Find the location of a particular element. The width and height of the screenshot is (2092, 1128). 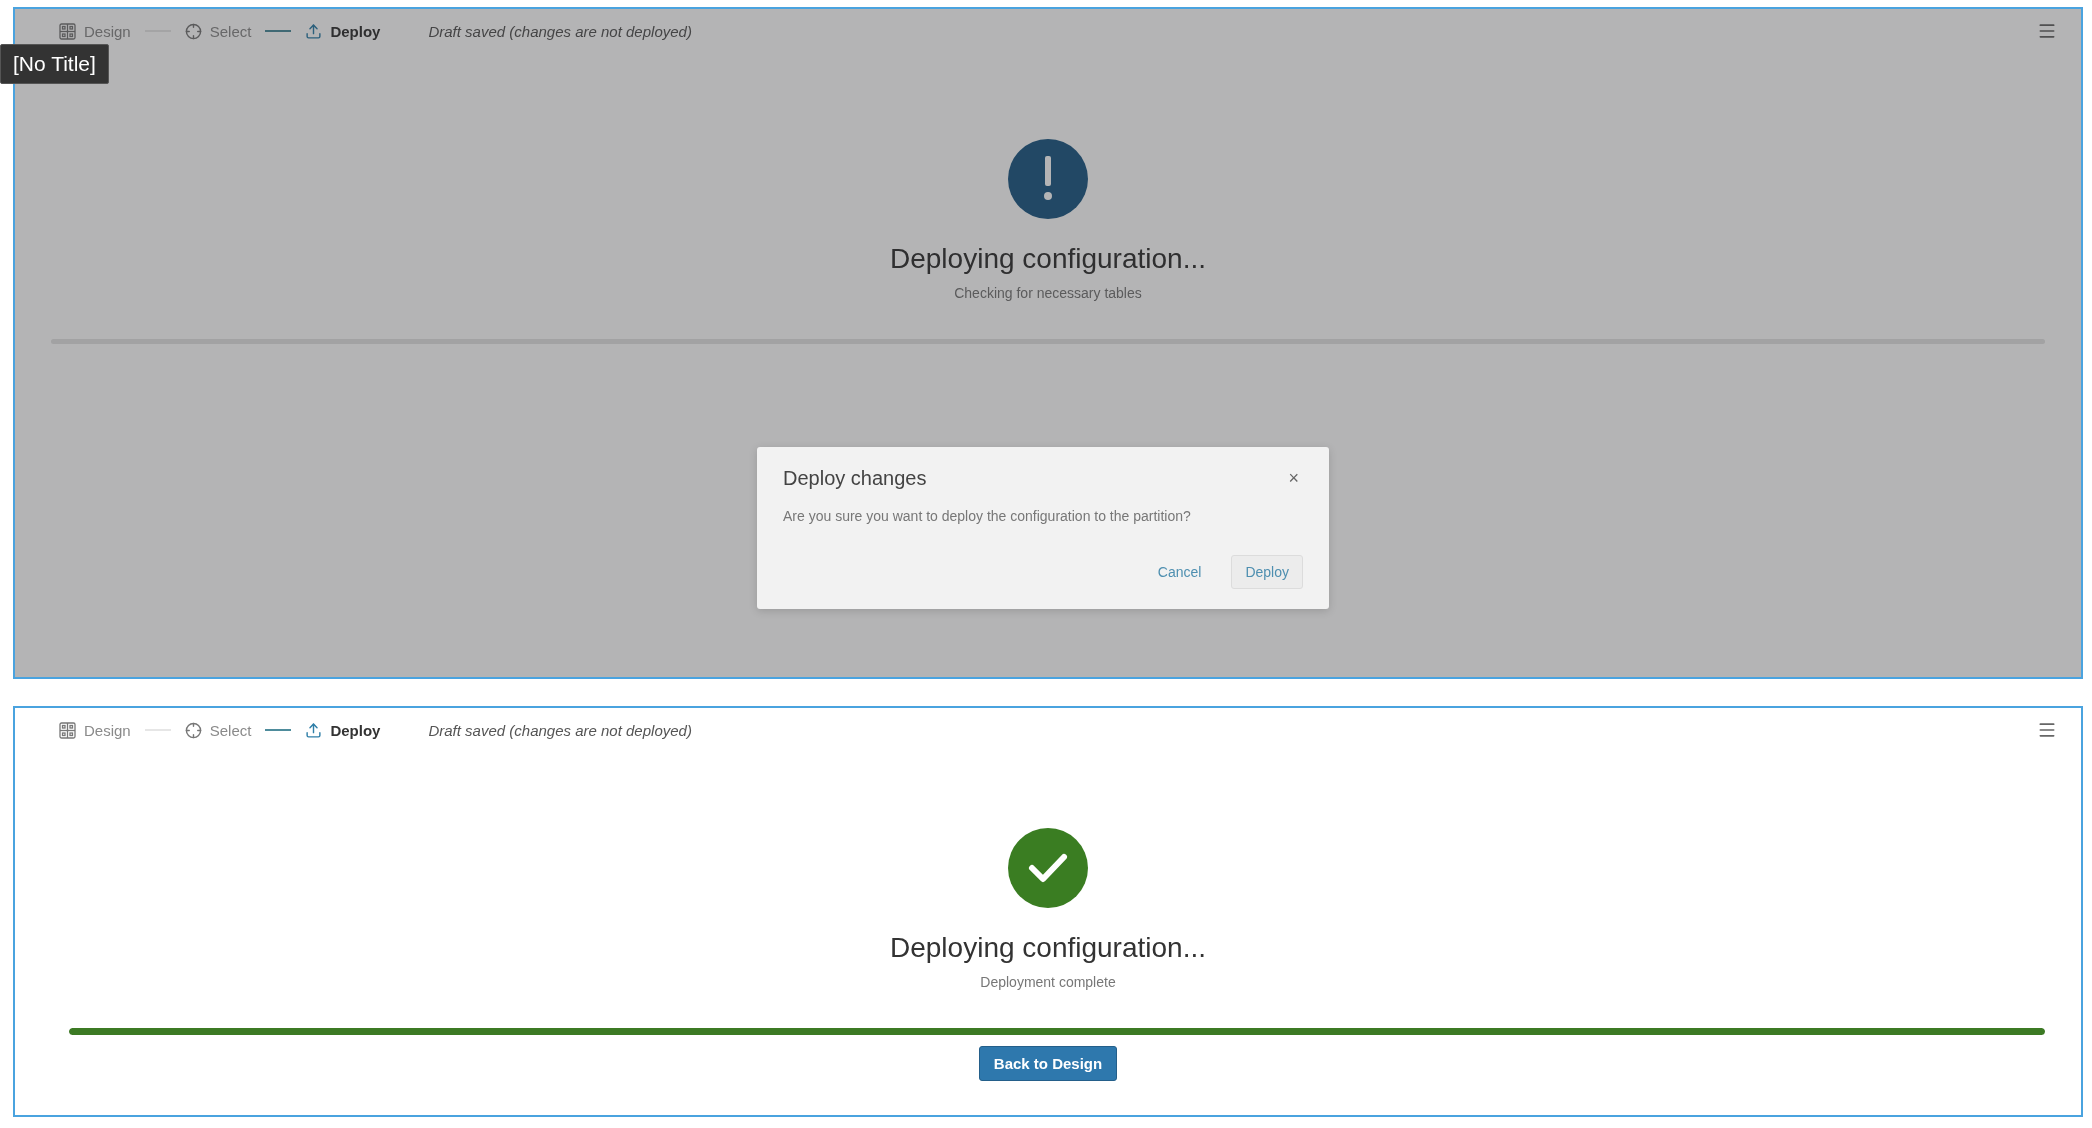

progress-subtitle: Checking for necessary tables is located at coordinates (1048, 293).